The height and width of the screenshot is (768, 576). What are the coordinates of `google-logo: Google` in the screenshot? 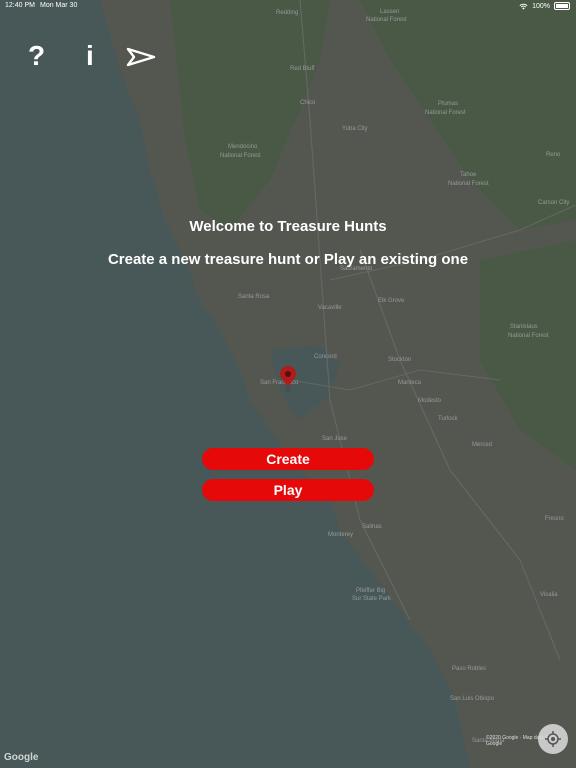 It's located at (21, 757).